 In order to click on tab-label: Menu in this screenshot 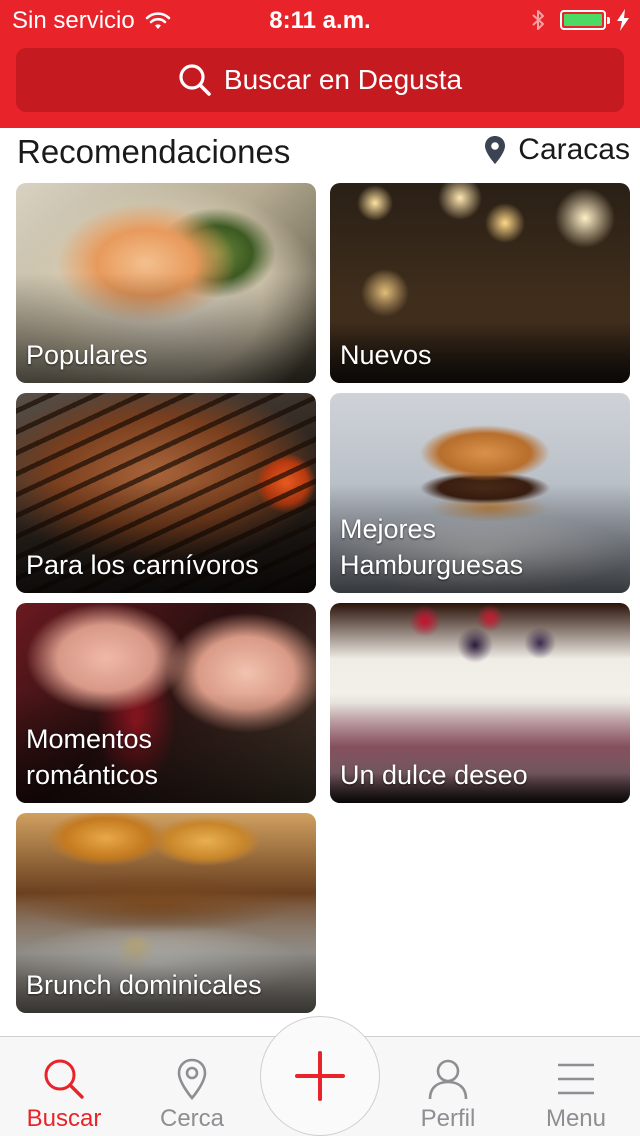, I will do `click(576, 1118)`.